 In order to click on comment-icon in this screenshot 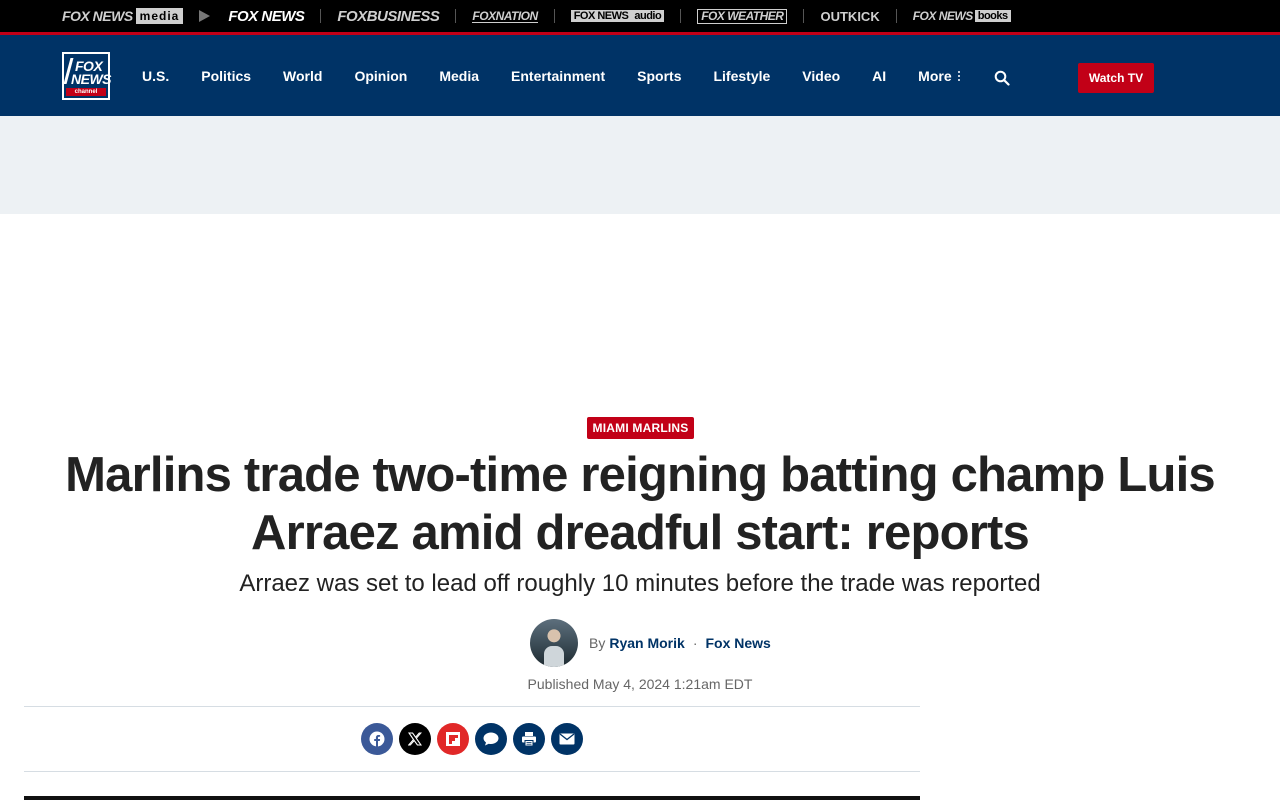, I will do `click(491, 739)`.